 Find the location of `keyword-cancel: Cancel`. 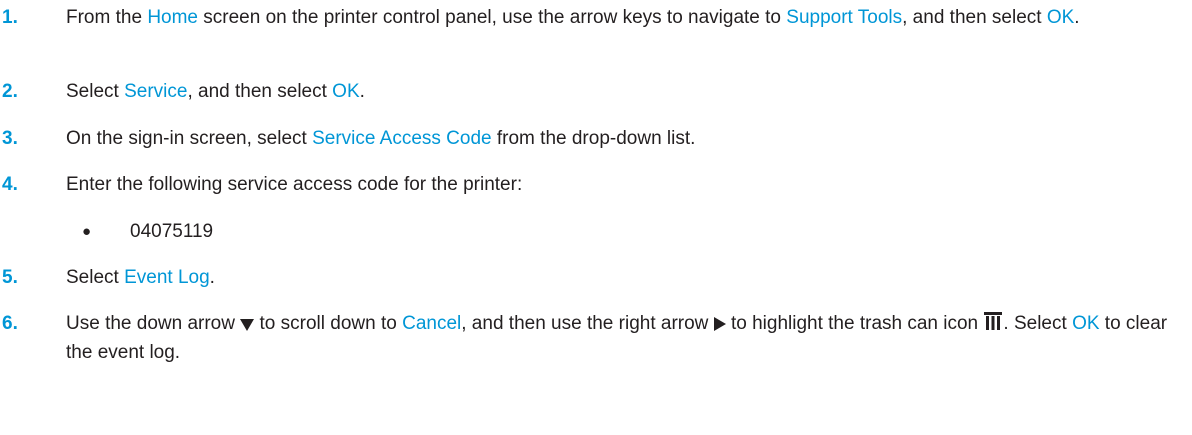

keyword-cancel: Cancel is located at coordinates (432, 323).